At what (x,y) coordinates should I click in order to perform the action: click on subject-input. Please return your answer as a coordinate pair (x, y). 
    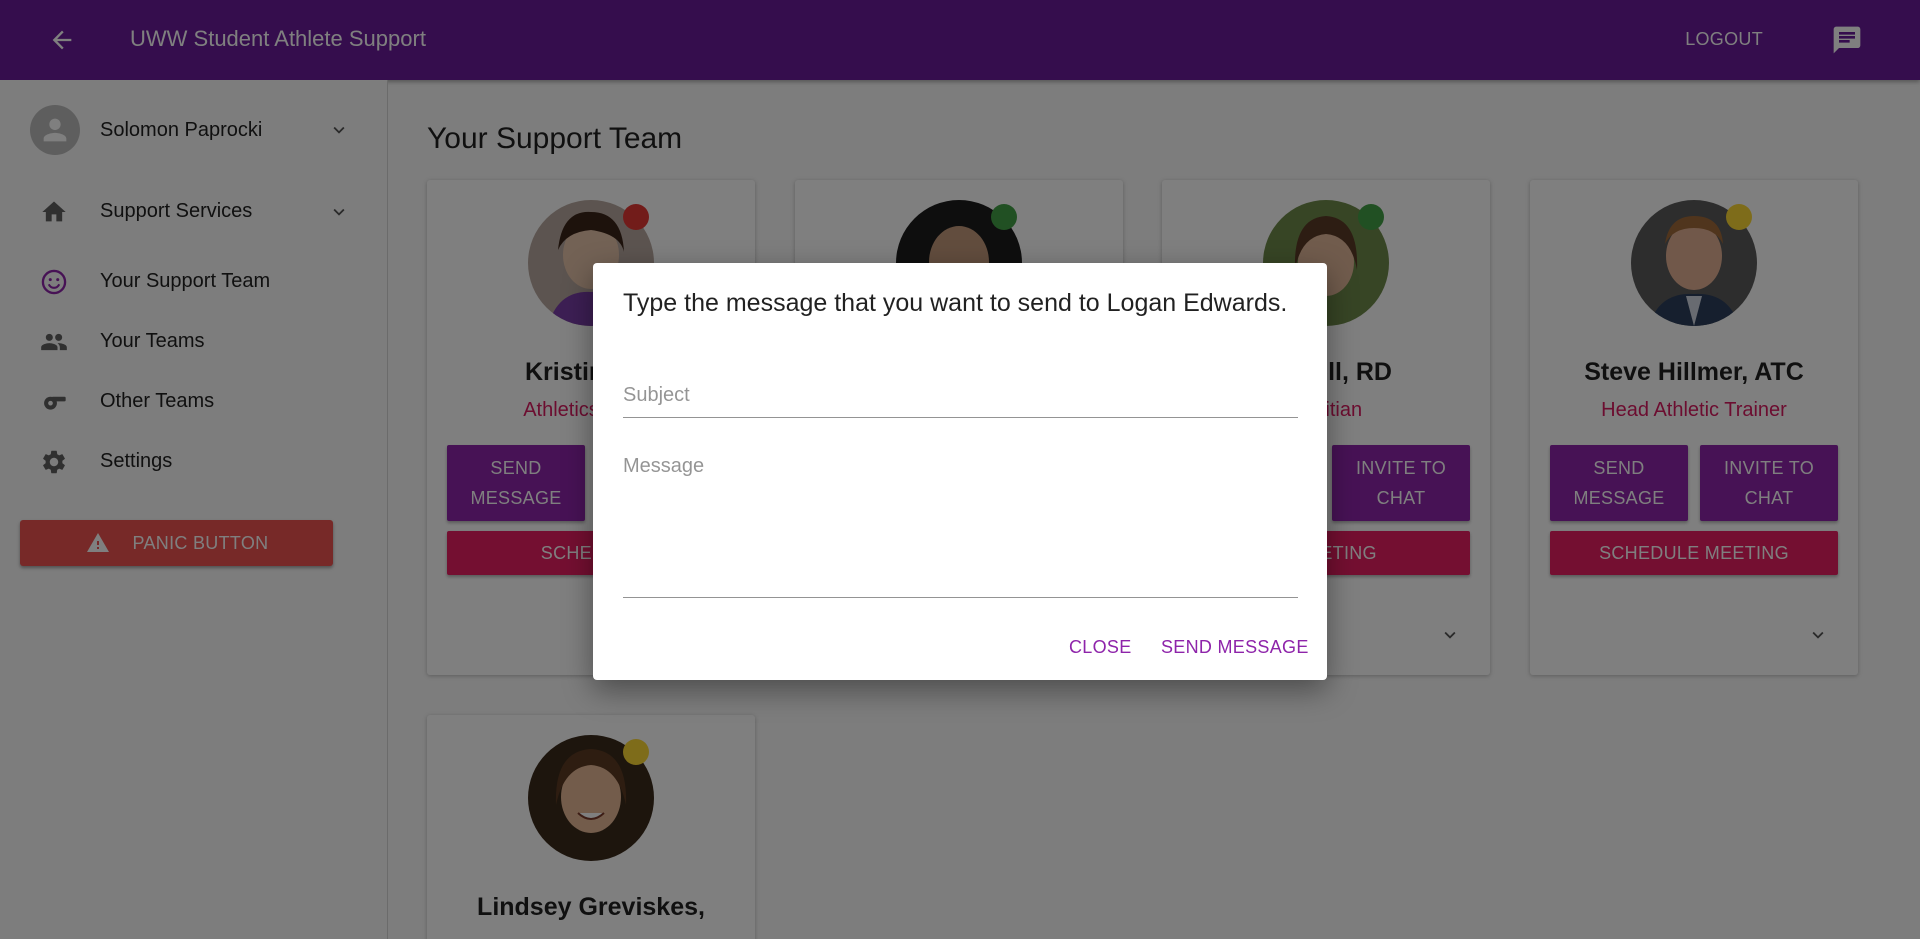
    Looking at the image, I should click on (960, 399).